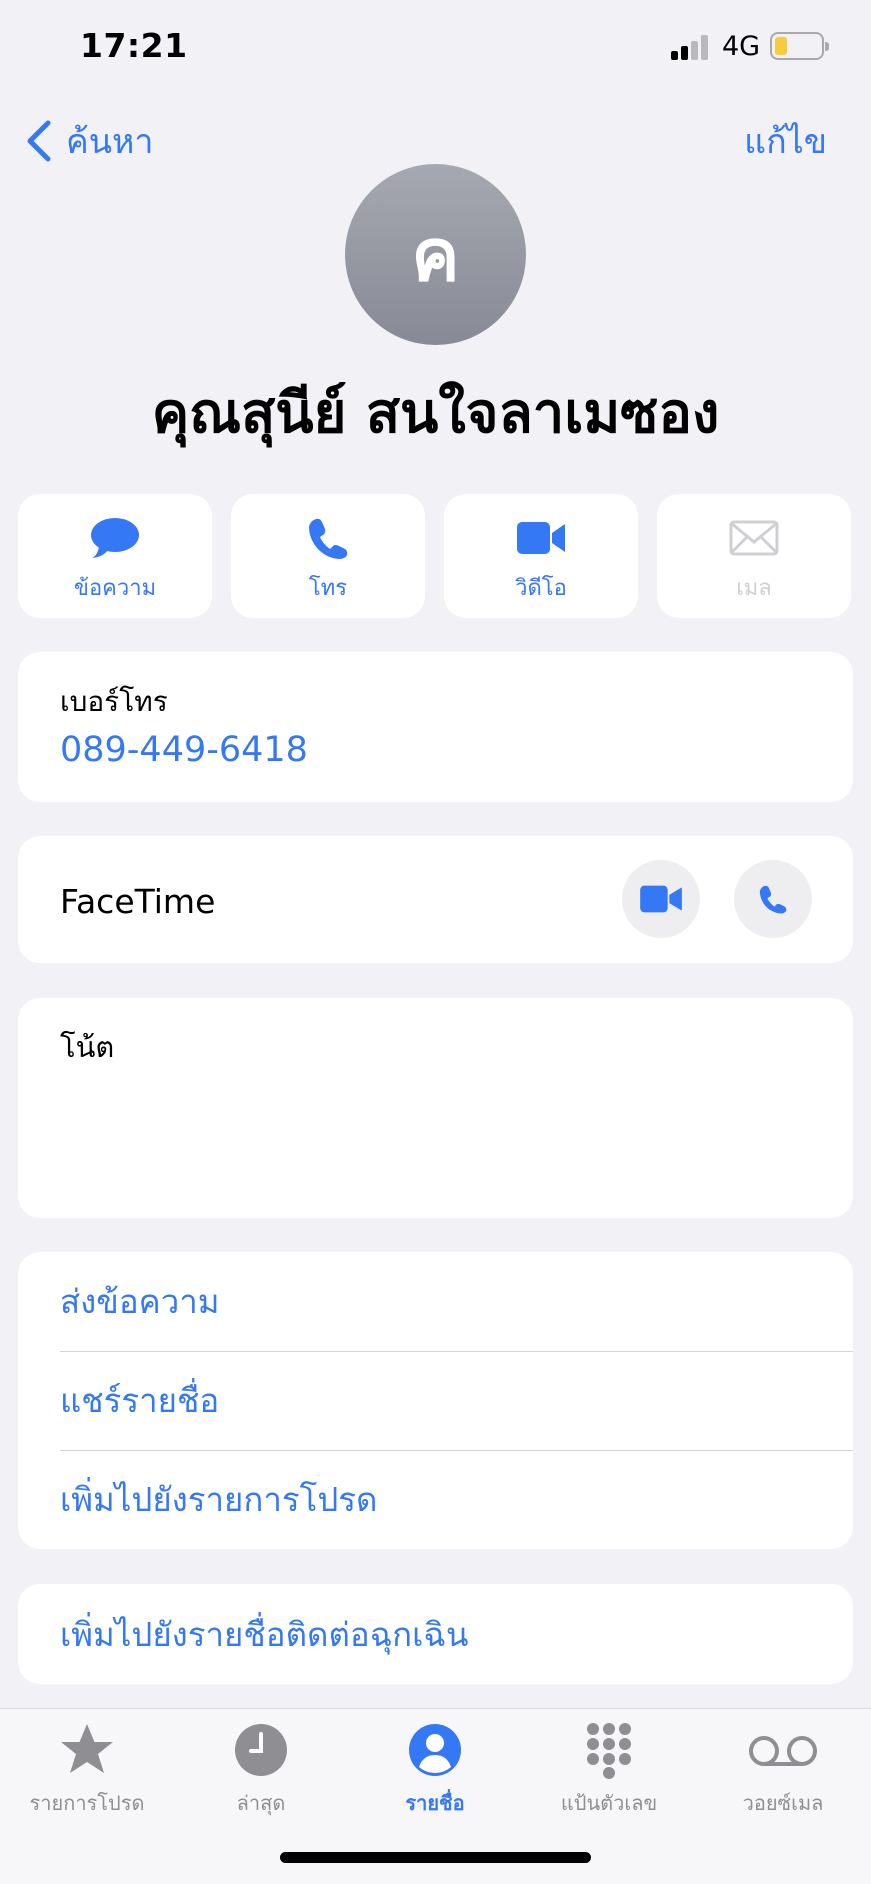 The height and width of the screenshot is (1884, 871). I want to click on mail-icon, so click(754, 538).